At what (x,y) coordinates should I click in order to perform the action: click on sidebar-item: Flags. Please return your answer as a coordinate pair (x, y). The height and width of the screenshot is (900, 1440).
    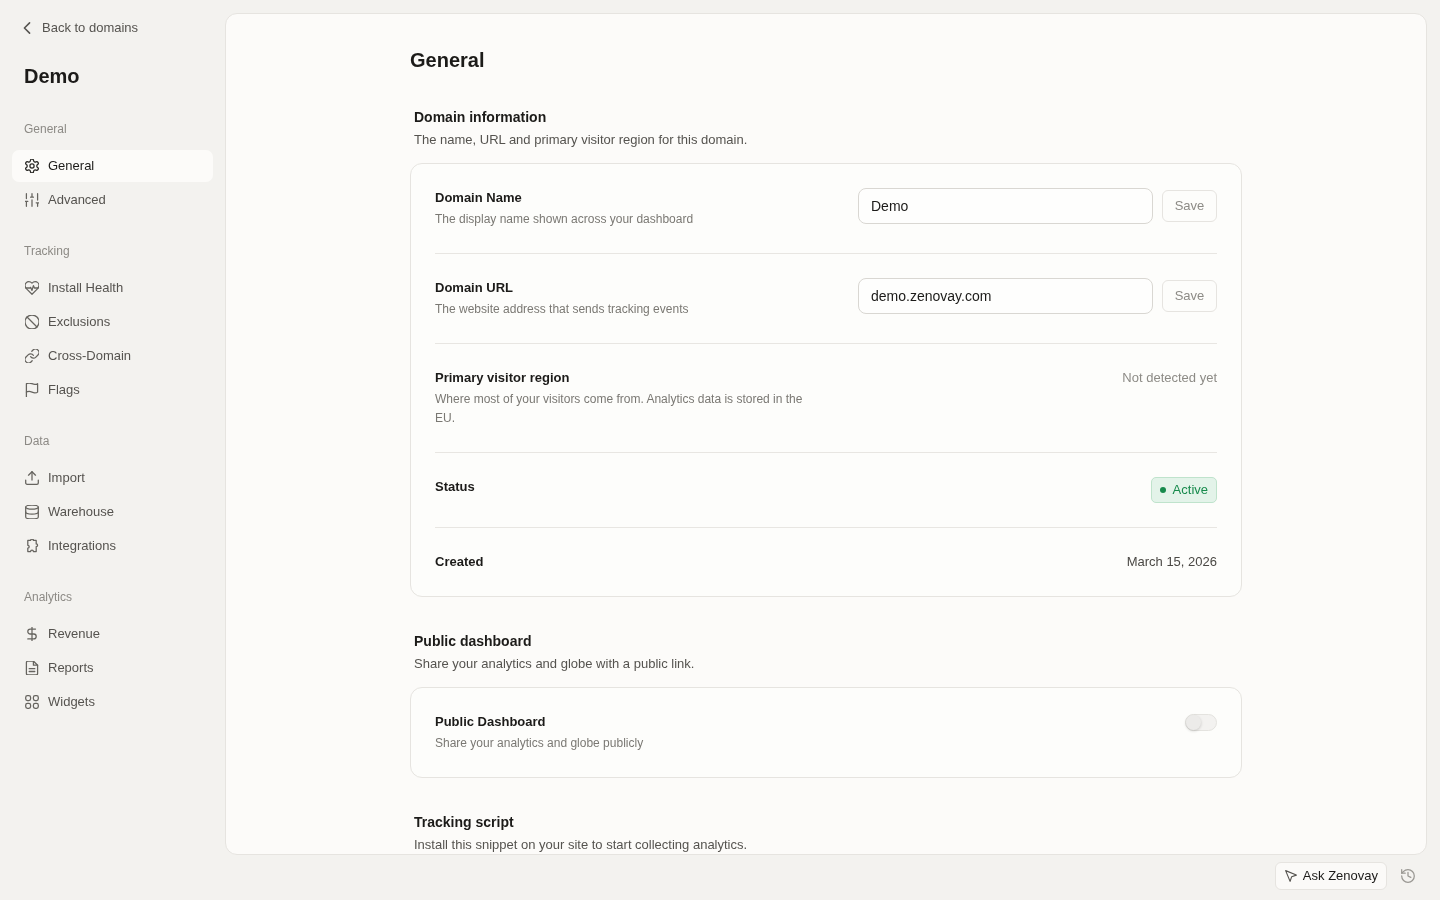
    Looking at the image, I should click on (112, 389).